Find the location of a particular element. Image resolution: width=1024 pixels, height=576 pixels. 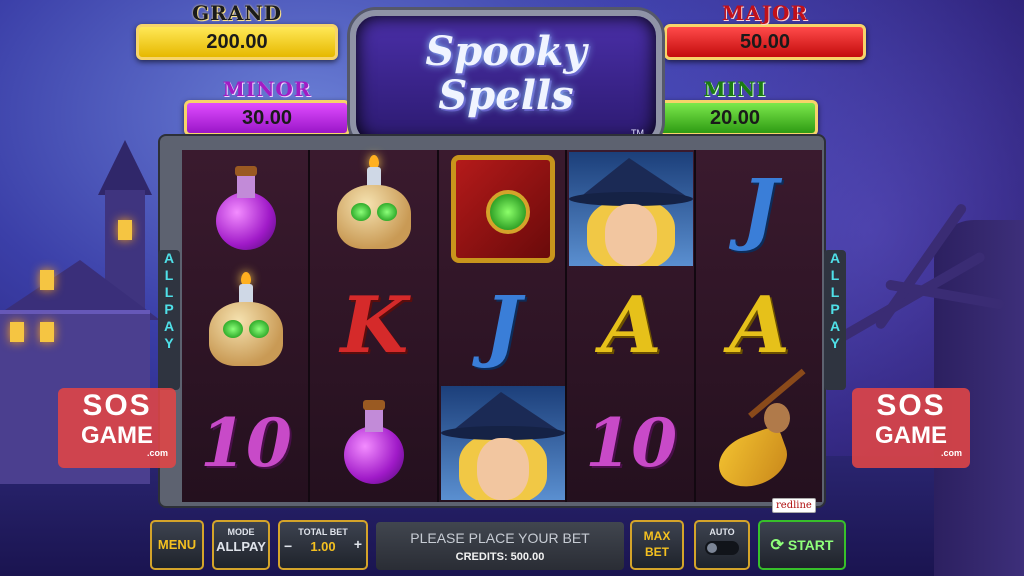

symbol-book is located at coordinates (503, 208).